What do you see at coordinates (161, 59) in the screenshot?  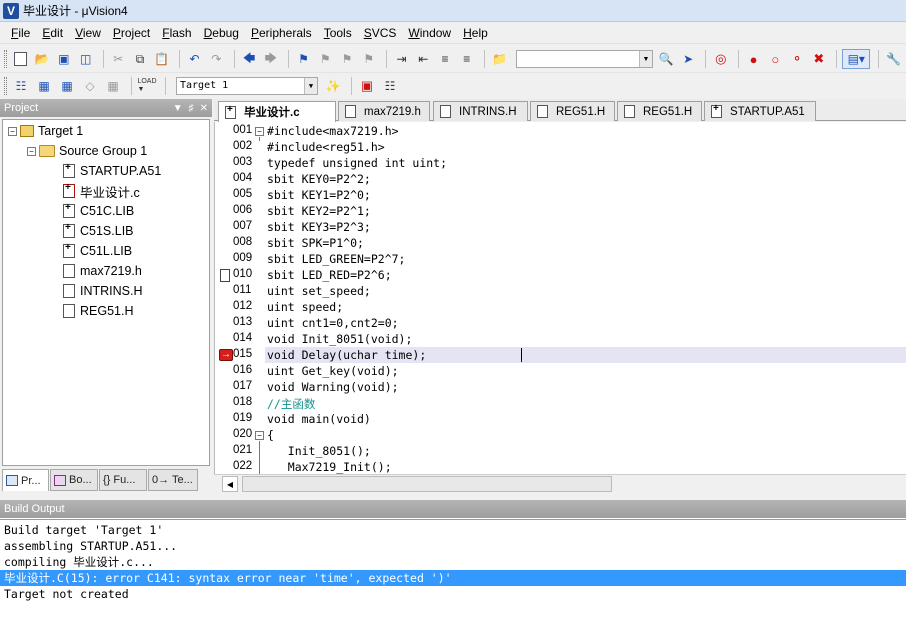 I see `paste-button: 📋` at bounding box center [161, 59].